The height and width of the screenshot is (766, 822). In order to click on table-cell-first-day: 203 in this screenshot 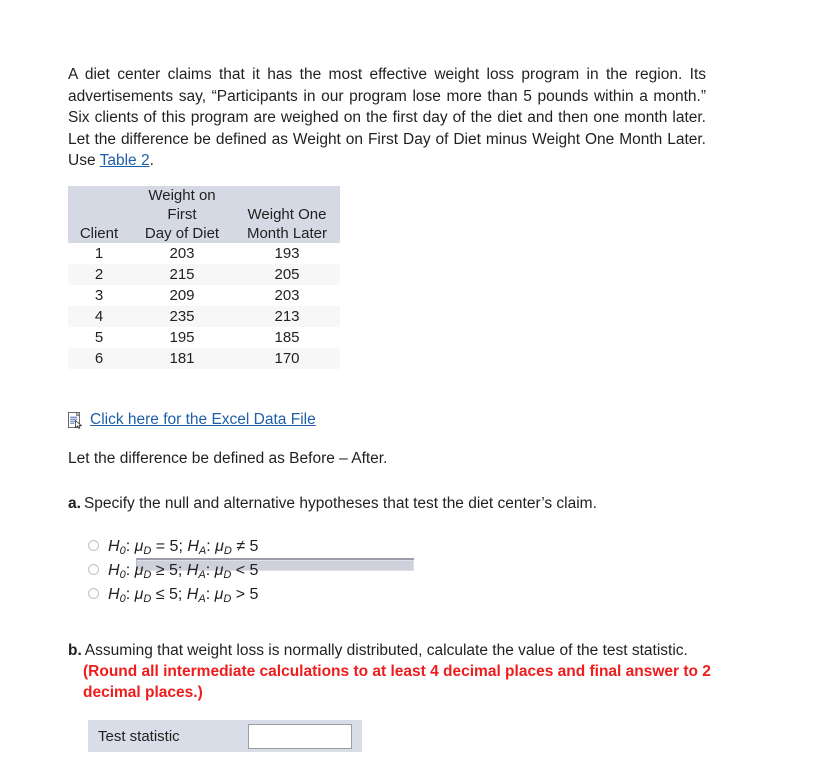, I will do `click(182, 253)`.